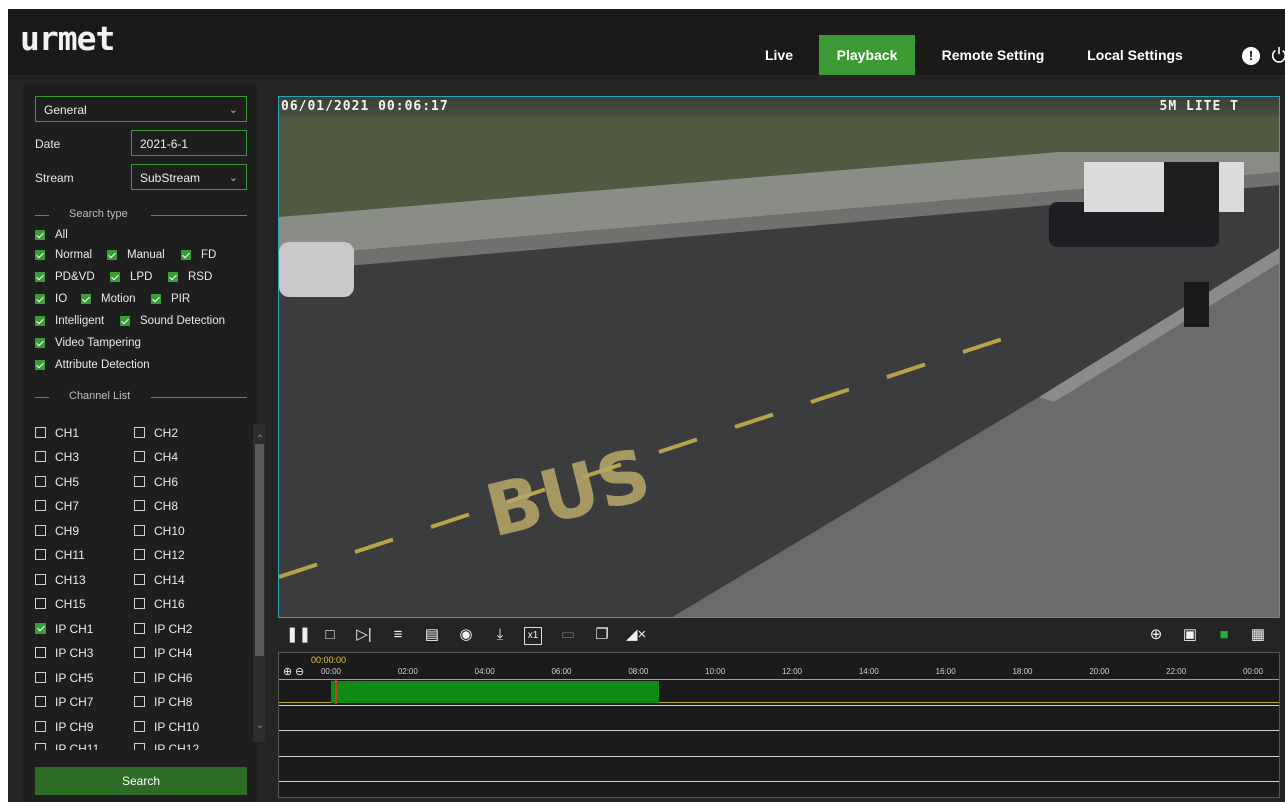 Image resolution: width=1285 pixels, height=802 pixels. What do you see at coordinates (92, 365) in the screenshot?
I see `checkbox-attribute-detection: Attribute Detection` at bounding box center [92, 365].